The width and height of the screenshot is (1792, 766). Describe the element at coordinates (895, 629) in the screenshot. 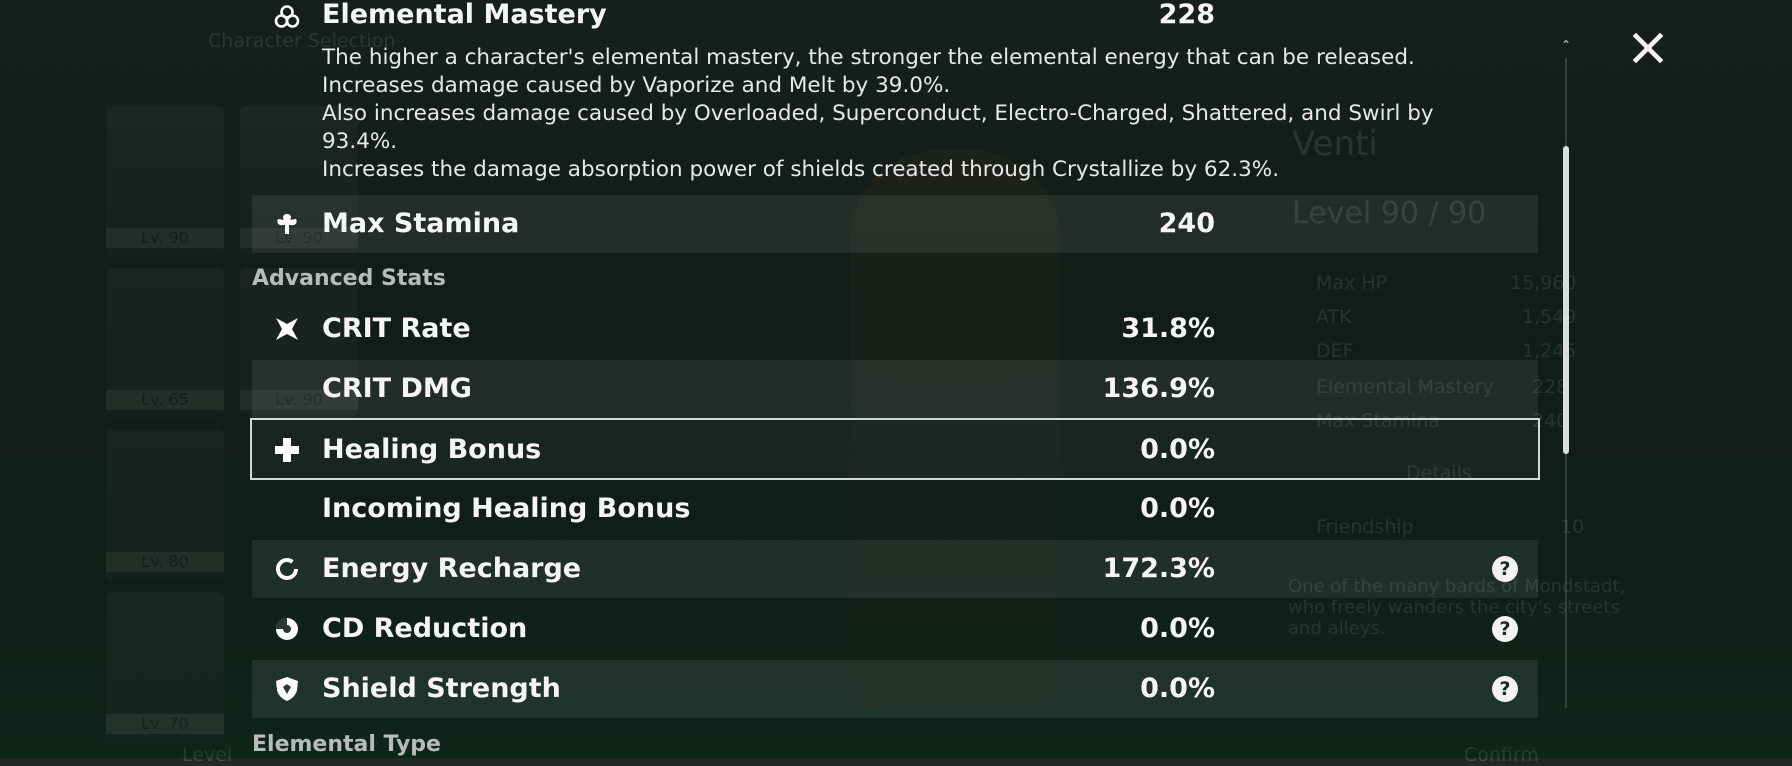

I see `stat-row-cd-reduction: CD Reduction 0.0% ?` at that location.